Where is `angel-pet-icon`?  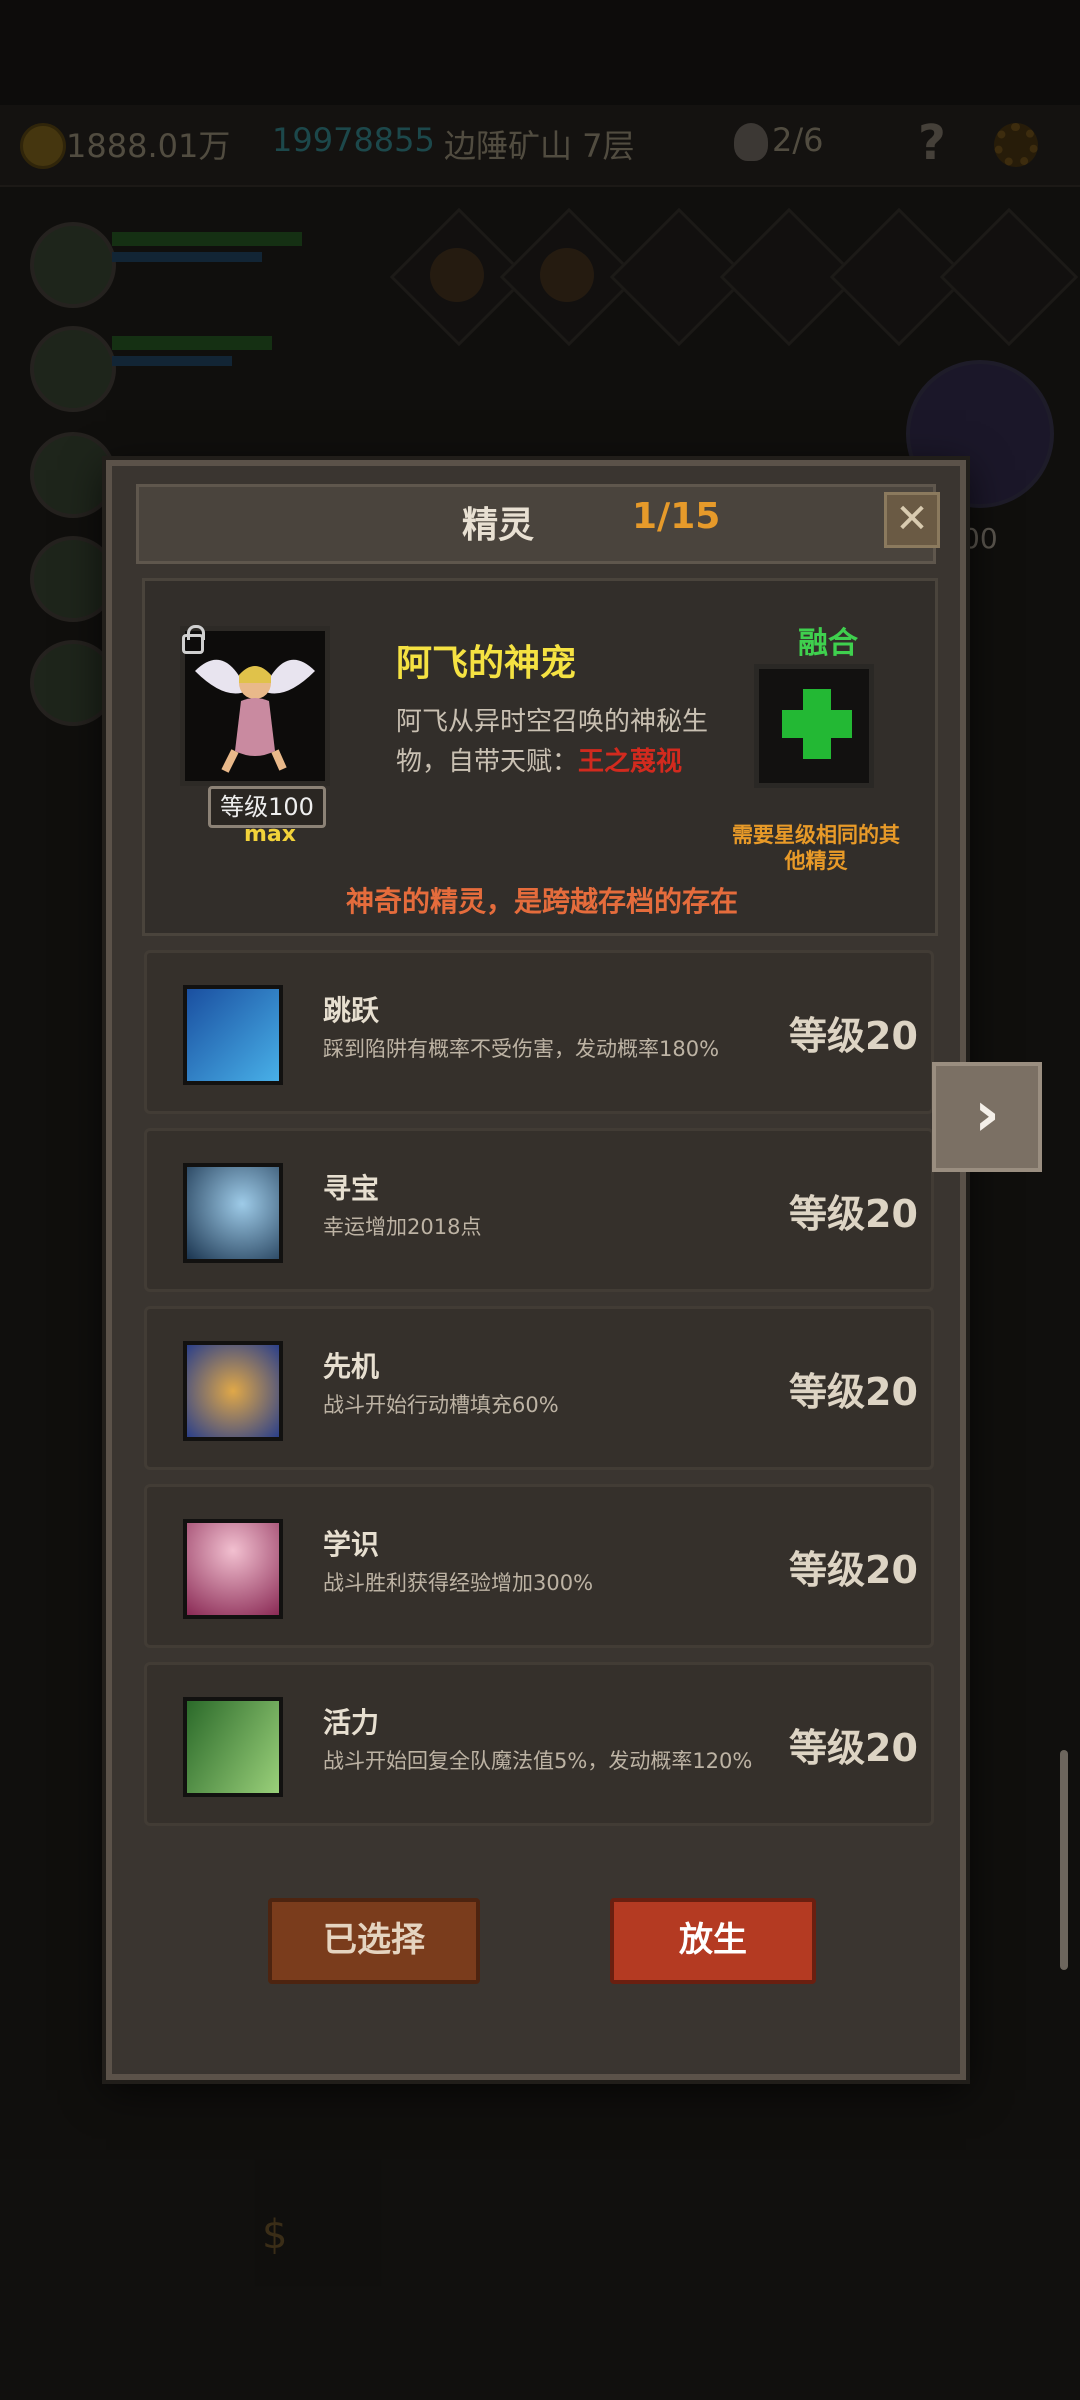
angel-pet-icon is located at coordinates (255, 716).